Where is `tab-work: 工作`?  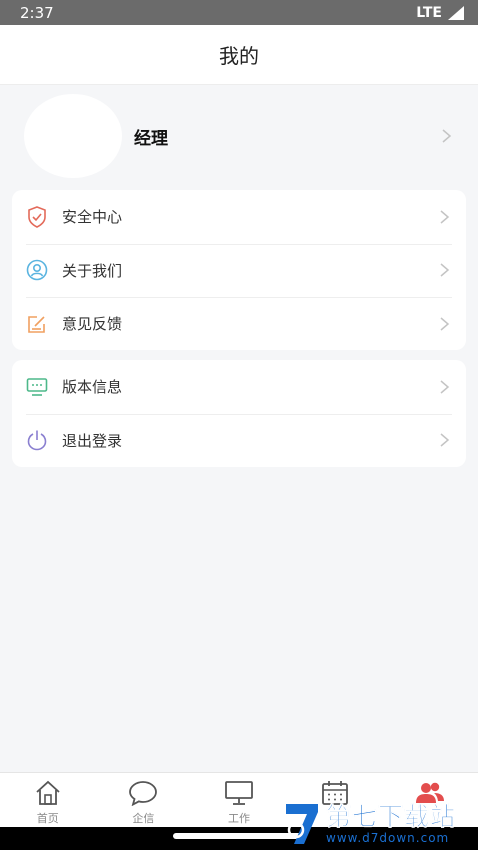
tab-work: 工作 is located at coordinates (239, 800).